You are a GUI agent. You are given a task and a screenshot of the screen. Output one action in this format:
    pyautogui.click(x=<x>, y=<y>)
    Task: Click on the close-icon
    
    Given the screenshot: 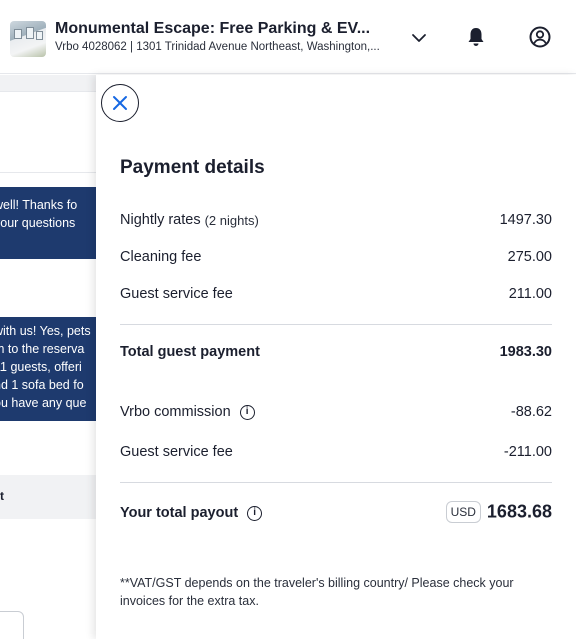 What is the action you would take?
    pyautogui.click(x=120, y=103)
    